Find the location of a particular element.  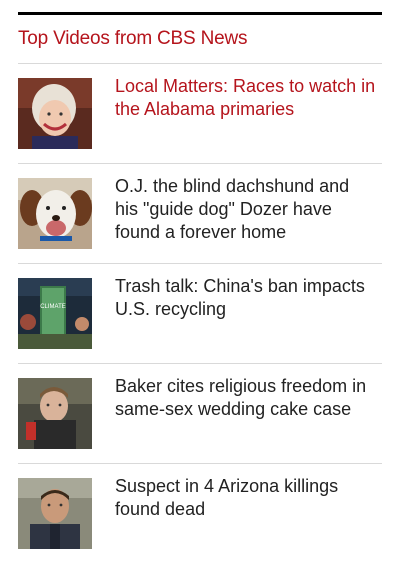

video-thumbnail-dog is located at coordinates (55, 213).